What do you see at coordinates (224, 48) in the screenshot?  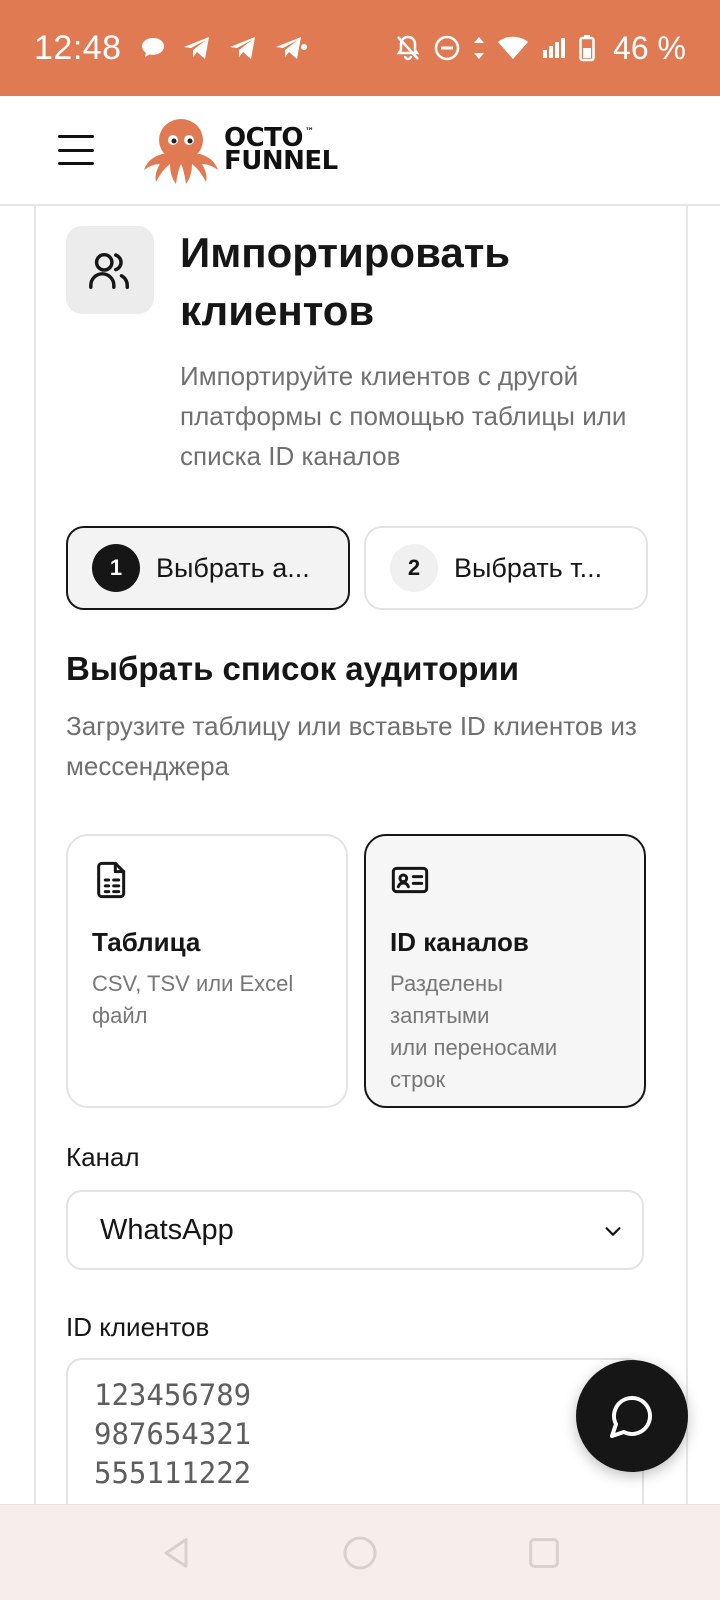 I see `notification-icons` at bounding box center [224, 48].